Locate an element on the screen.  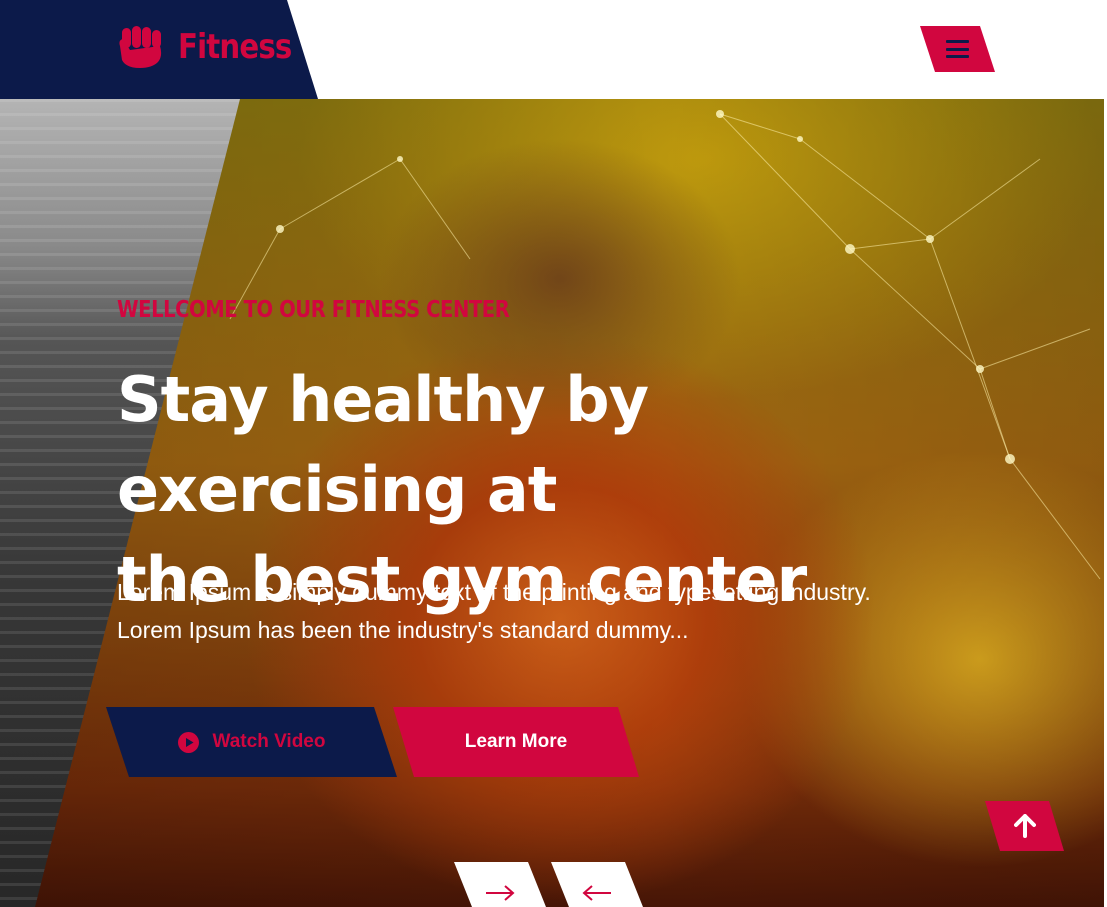
play-circle-icon is located at coordinates (188, 742).